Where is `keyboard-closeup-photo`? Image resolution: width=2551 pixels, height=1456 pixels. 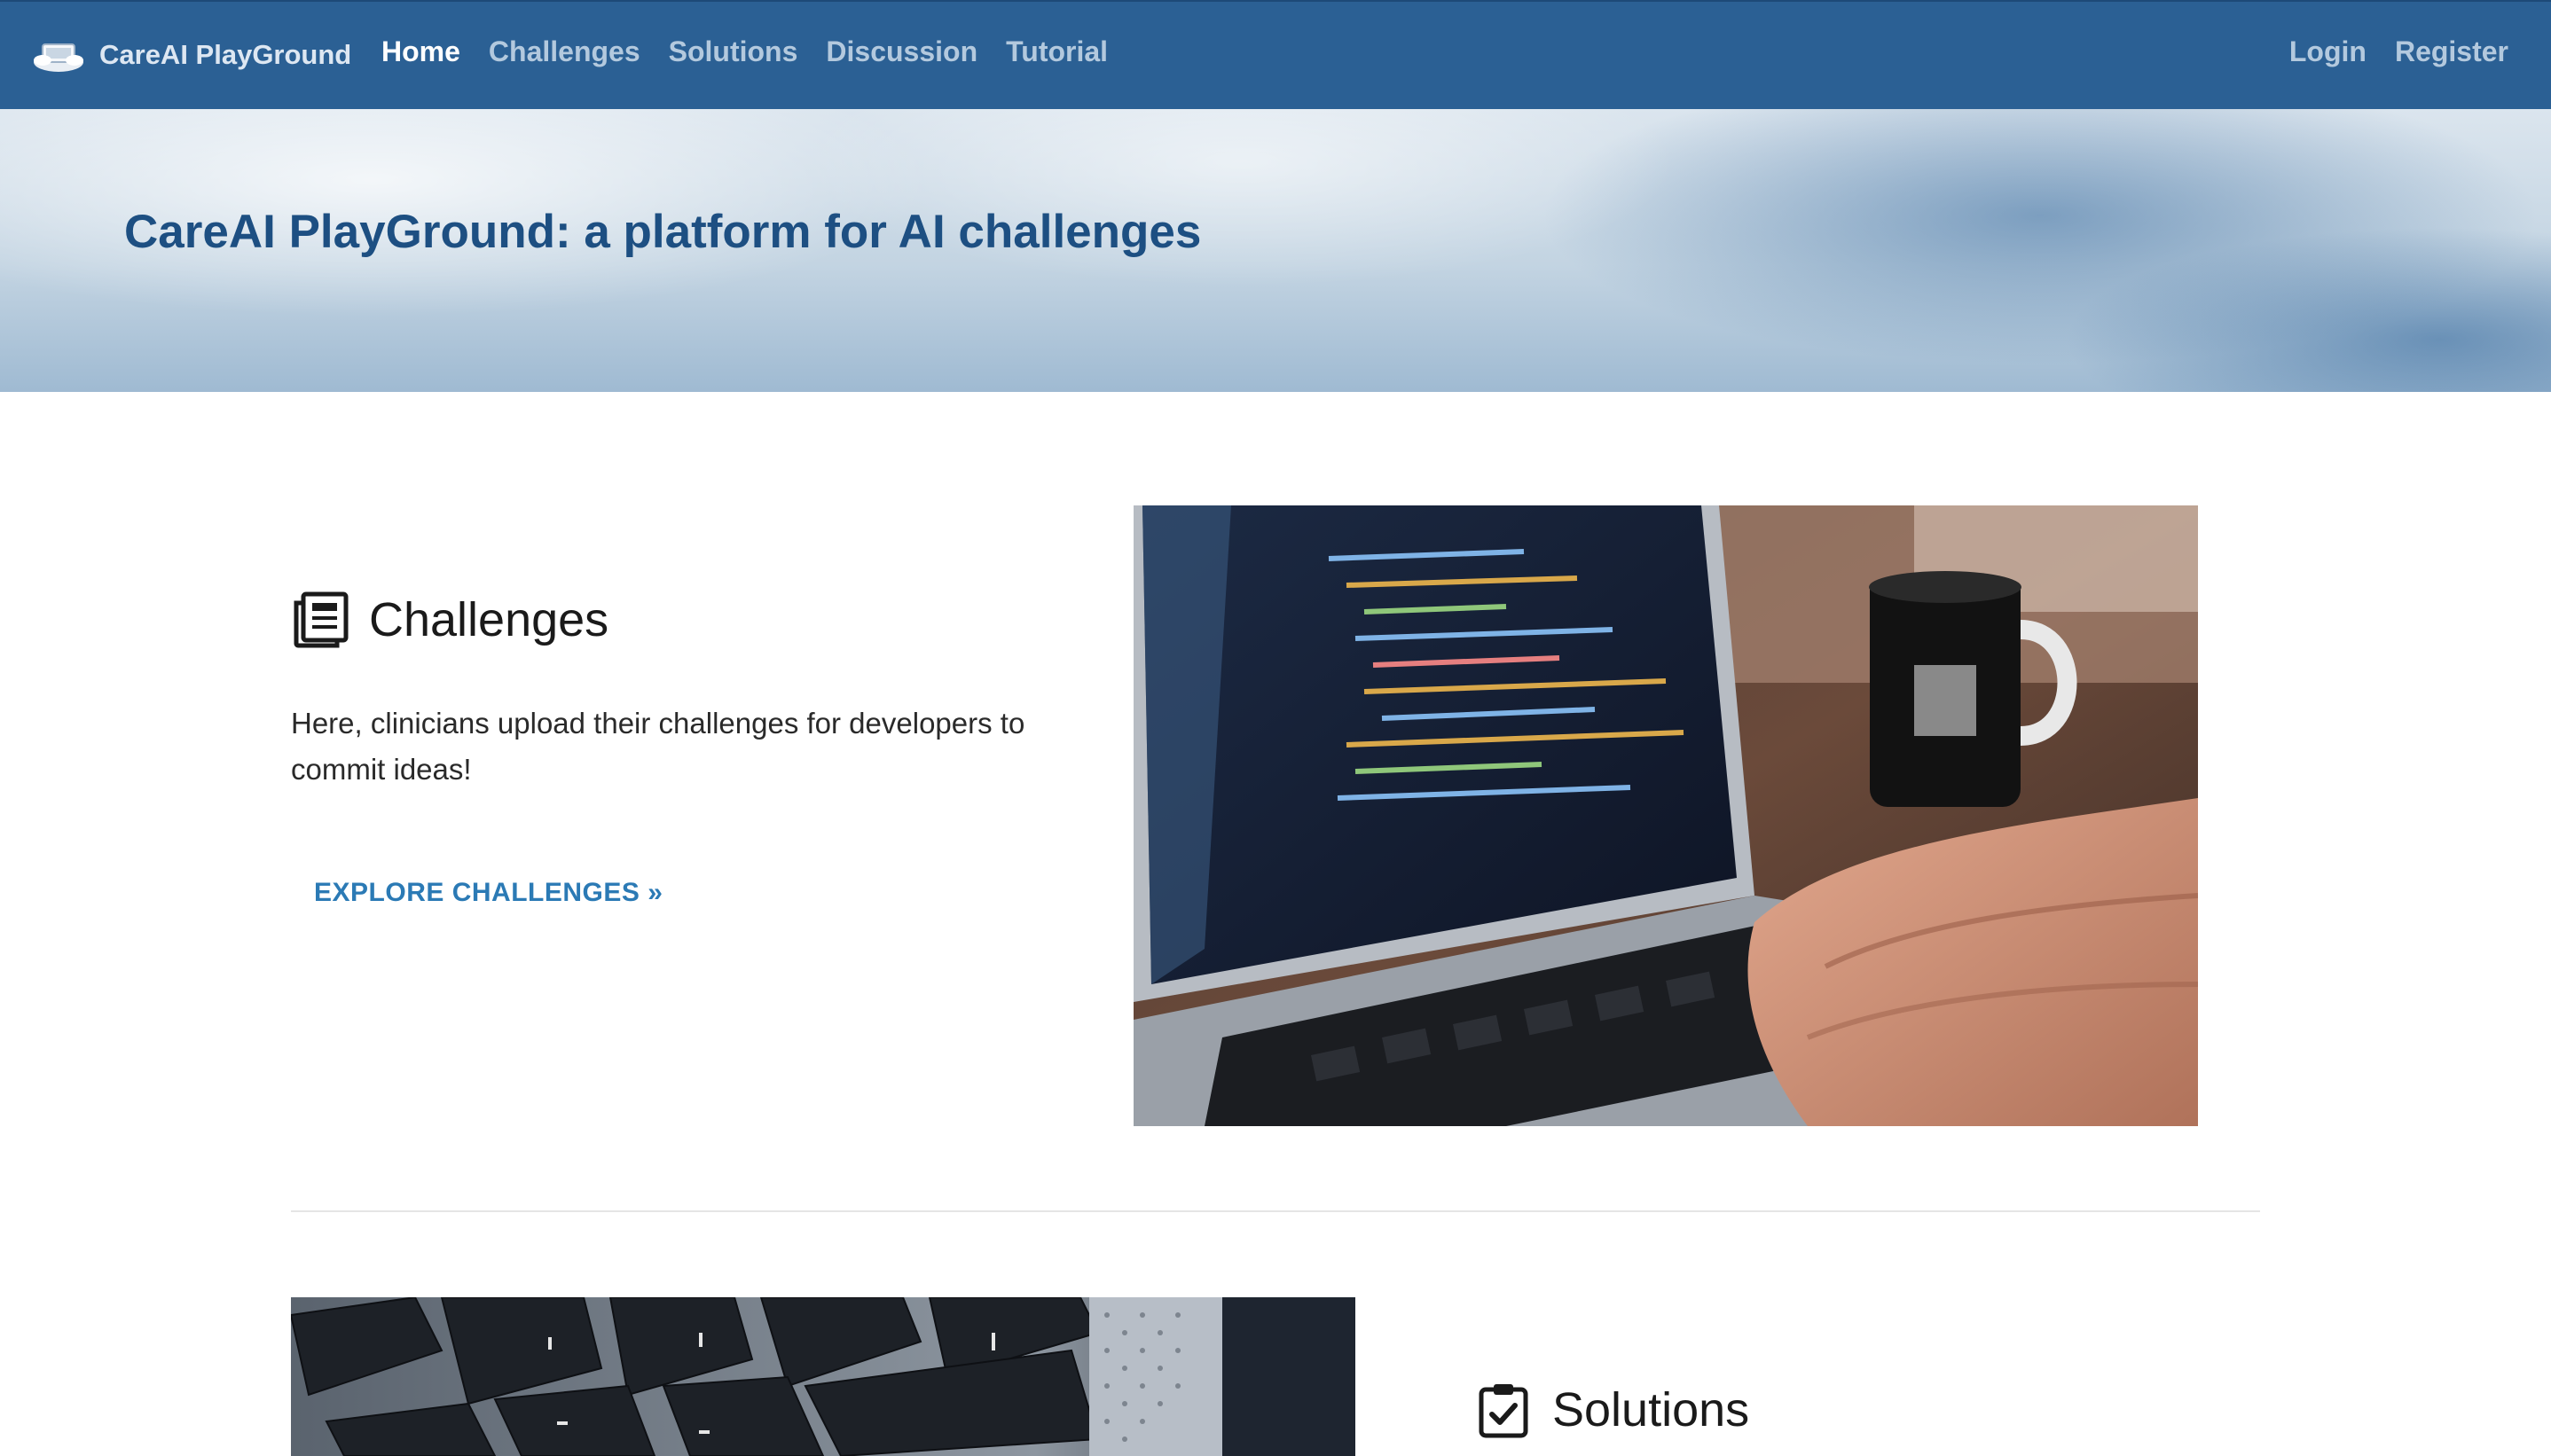 keyboard-closeup-photo is located at coordinates (823, 1376).